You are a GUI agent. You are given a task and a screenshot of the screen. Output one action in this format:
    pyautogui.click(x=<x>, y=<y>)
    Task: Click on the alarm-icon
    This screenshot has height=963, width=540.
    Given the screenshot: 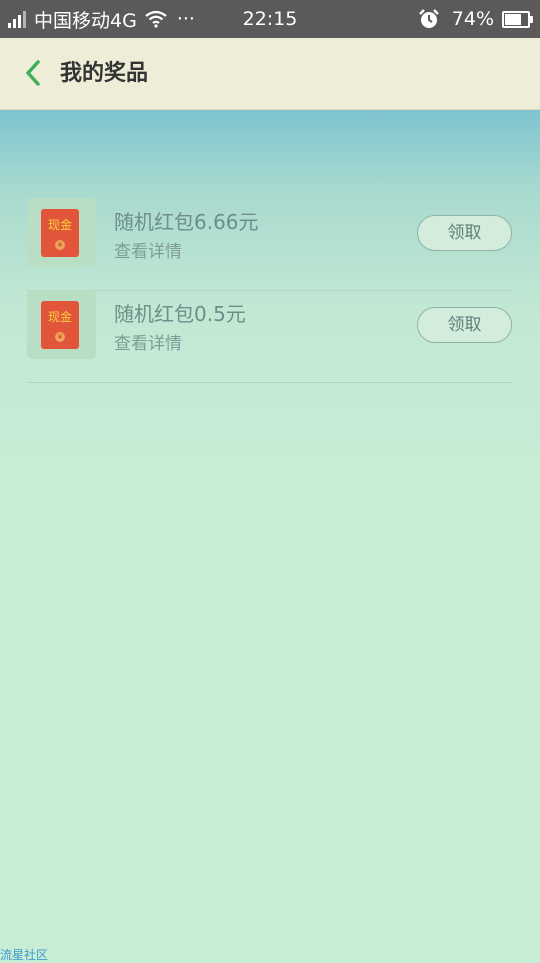 What is the action you would take?
    pyautogui.click(x=428, y=18)
    